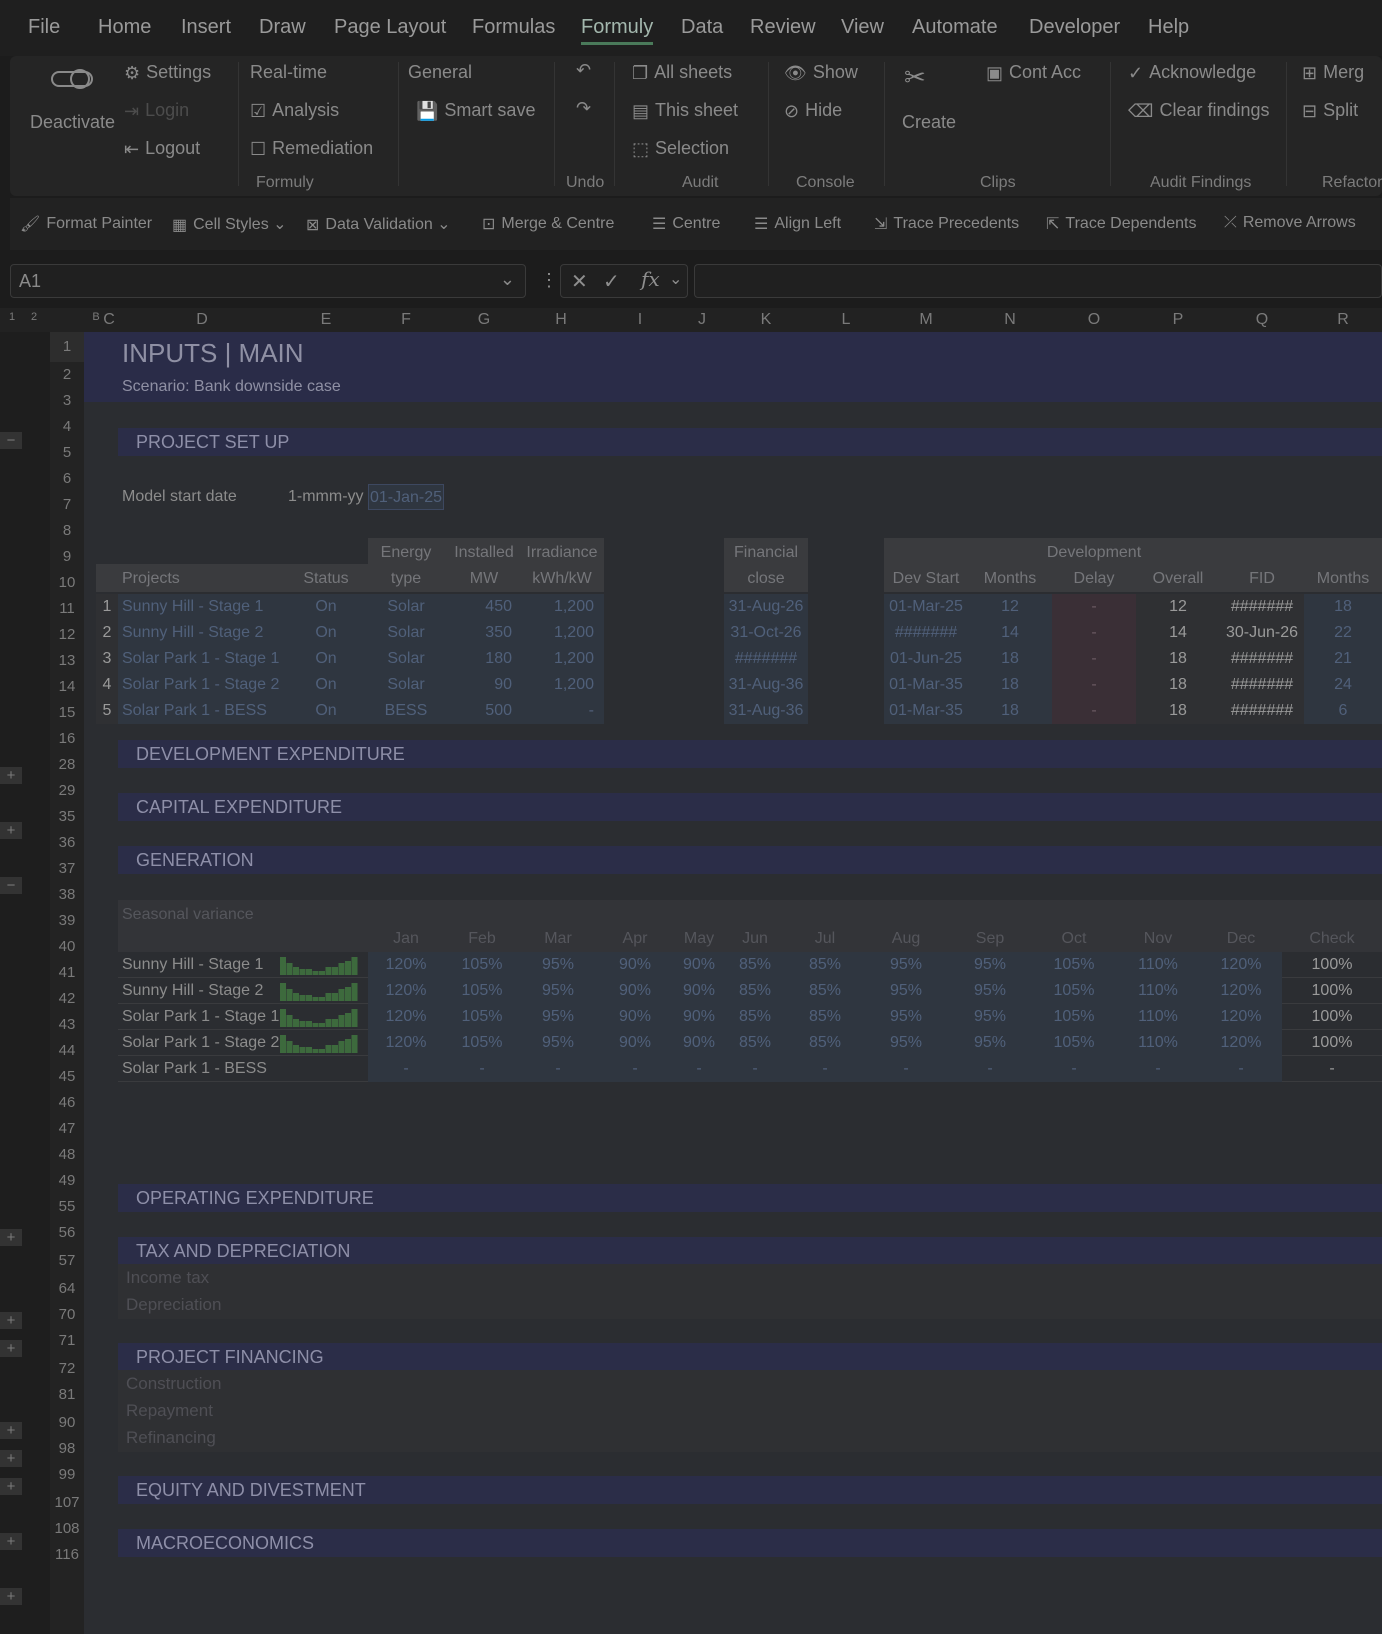 The height and width of the screenshot is (1634, 1382). I want to click on section-equity-divestment: EQUITY AND DIVESTMENT, so click(750, 1490).